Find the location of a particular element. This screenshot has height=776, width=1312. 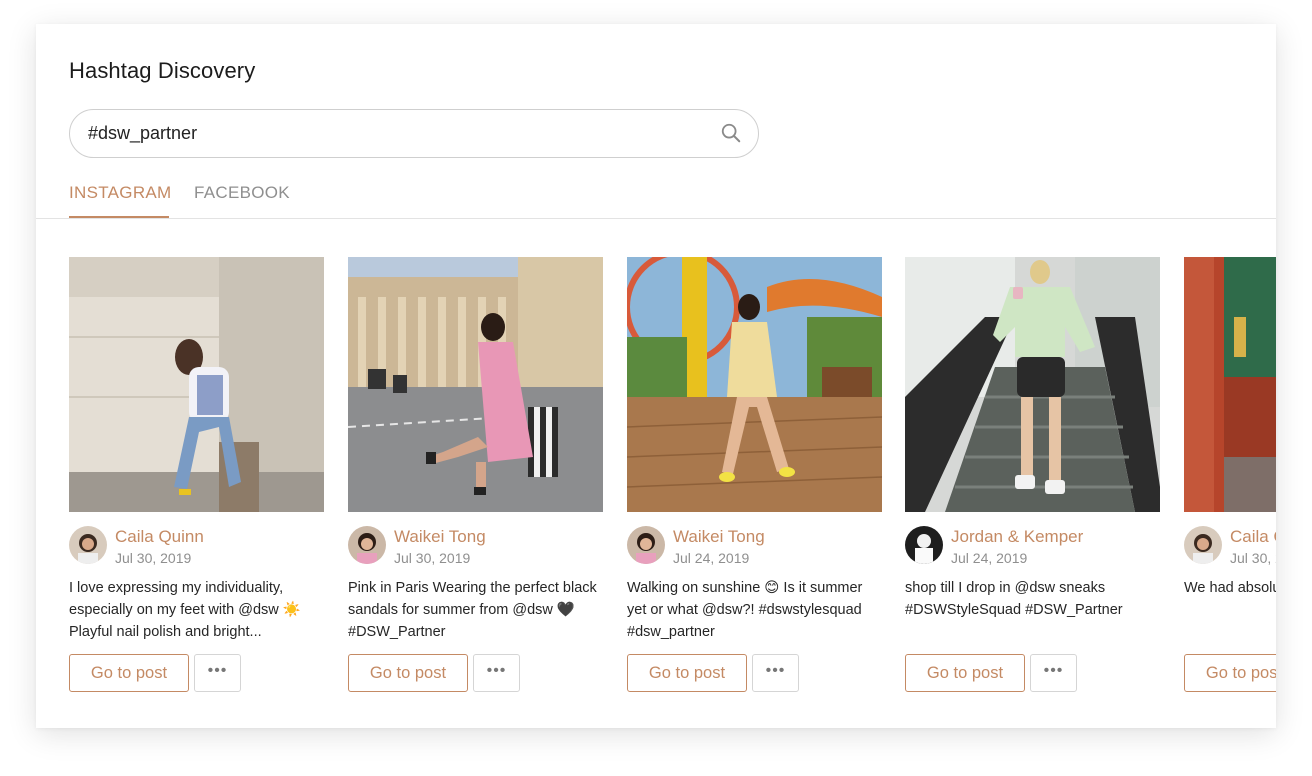

post-author: Jordan & Kemper Jul 24, 2019 is located at coordinates (1032, 545).